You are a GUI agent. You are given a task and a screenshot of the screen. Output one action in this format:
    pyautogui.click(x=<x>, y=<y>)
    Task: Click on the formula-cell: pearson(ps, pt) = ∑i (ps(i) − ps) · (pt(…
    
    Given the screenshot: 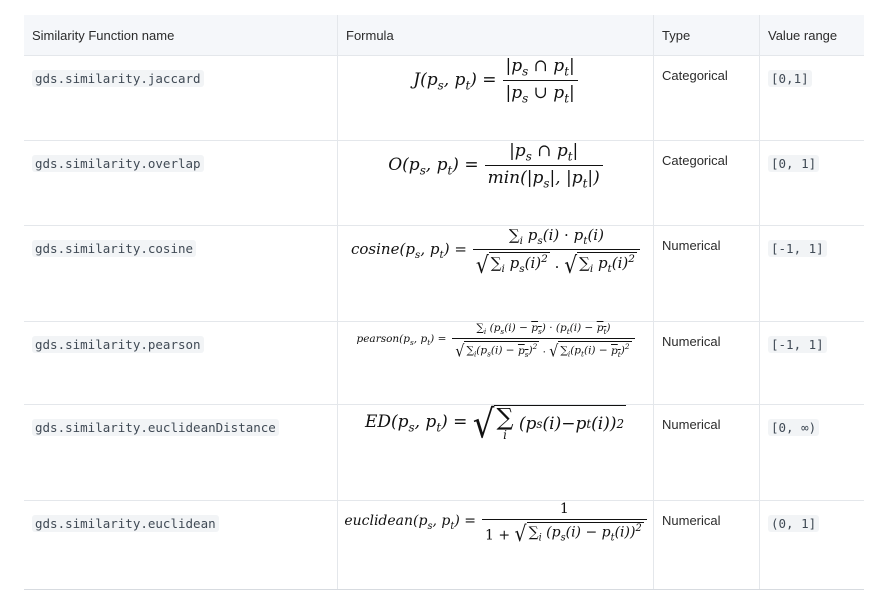 What is the action you would take?
    pyautogui.click(x=495, y=363)
    